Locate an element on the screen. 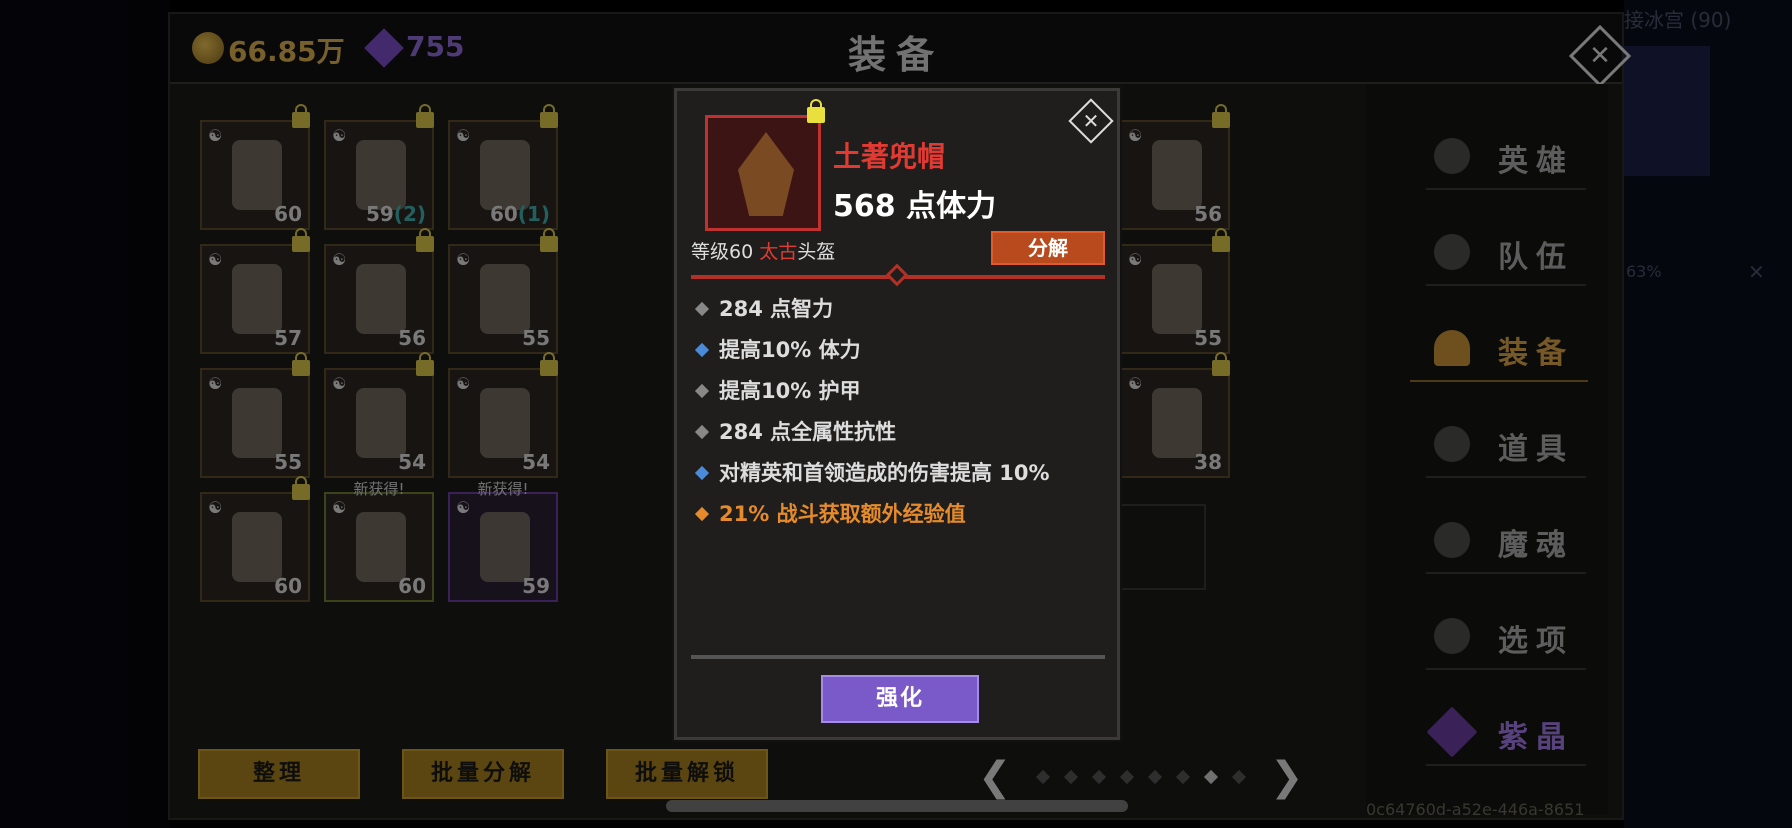  item-level-line: 等级60 太古头盔 is located at coordinates (763, 250).